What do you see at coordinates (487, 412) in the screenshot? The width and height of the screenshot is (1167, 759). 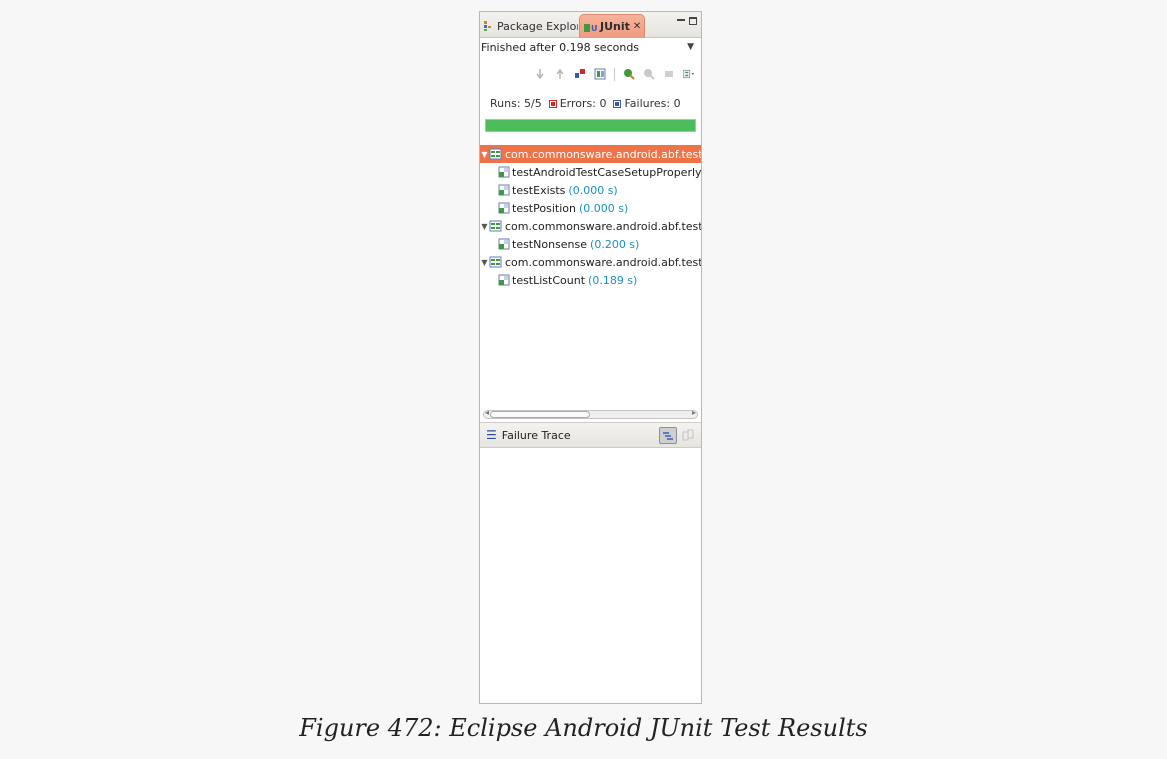 I see `scroll-left-icon: ◂` at bounding box center [487, 412].